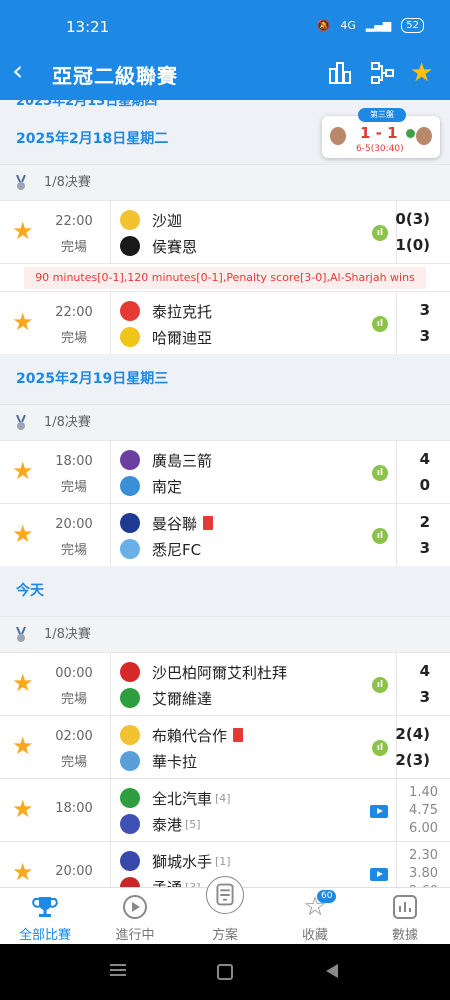  What do you see at coordinates (151, 220) in the screenshot?
I see `home-team: 沙迦` at bounding box center [151, 220].